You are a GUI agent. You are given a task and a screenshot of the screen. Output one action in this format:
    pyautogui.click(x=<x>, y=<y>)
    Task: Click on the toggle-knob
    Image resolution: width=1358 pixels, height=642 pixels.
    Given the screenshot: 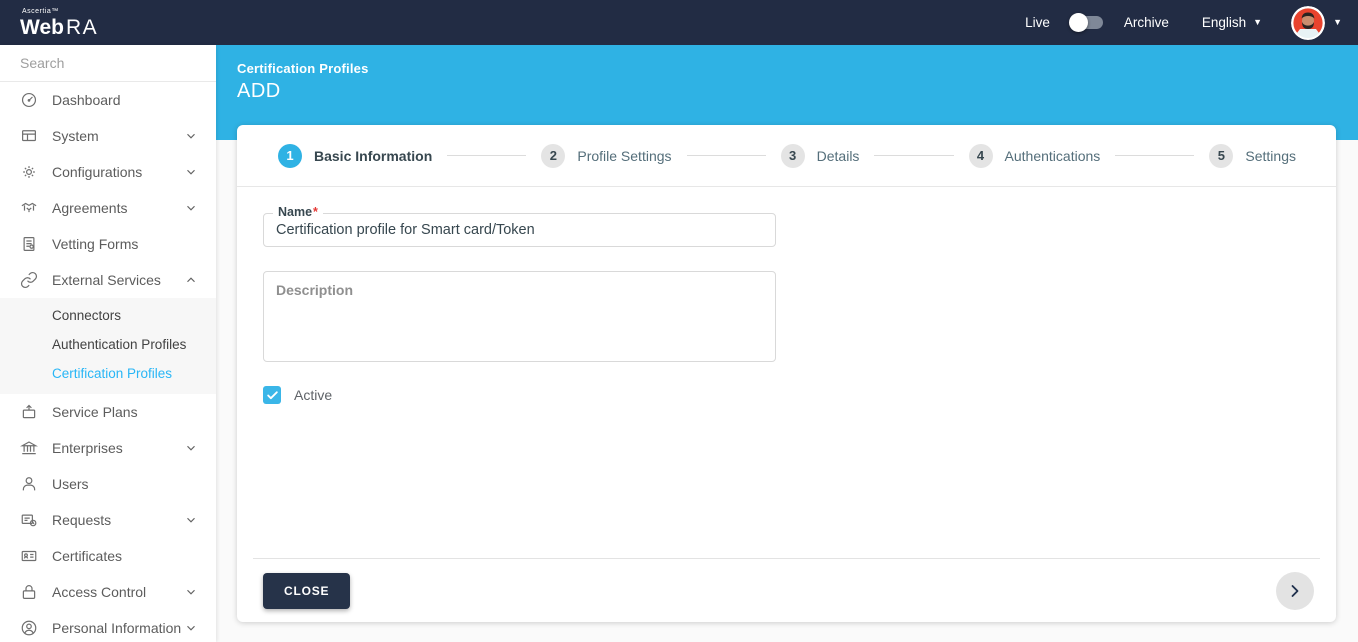 What is the action you would take?
    pyautogui.click(x=1078, y=22)
    